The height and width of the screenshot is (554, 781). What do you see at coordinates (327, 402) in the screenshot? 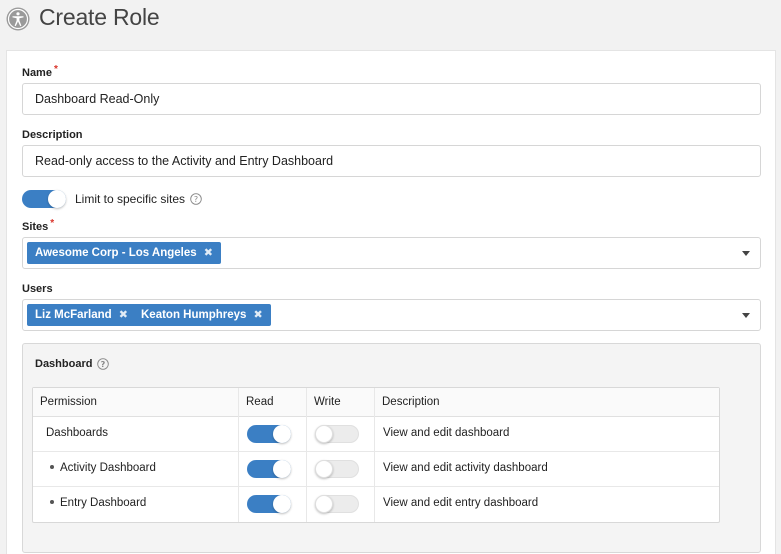
I see `column-header-write: Write` at bounding box center [327, 402].